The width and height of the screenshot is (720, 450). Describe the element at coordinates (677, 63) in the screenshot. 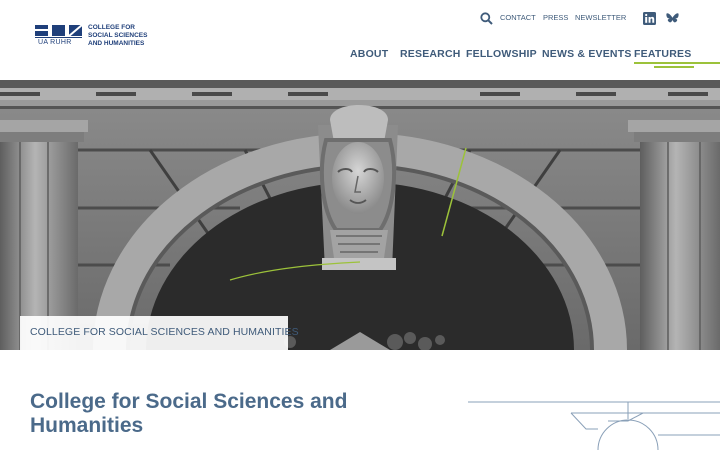

I see `nav-active-underline` at that location.